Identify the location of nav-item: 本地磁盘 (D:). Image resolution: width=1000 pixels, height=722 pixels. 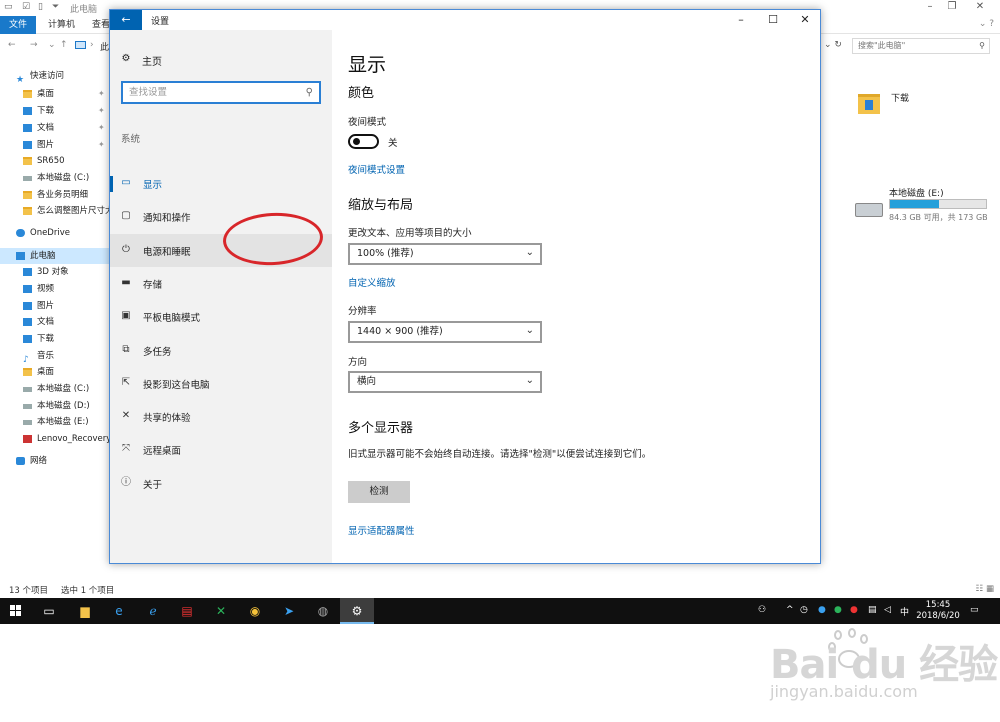
(55, 406).